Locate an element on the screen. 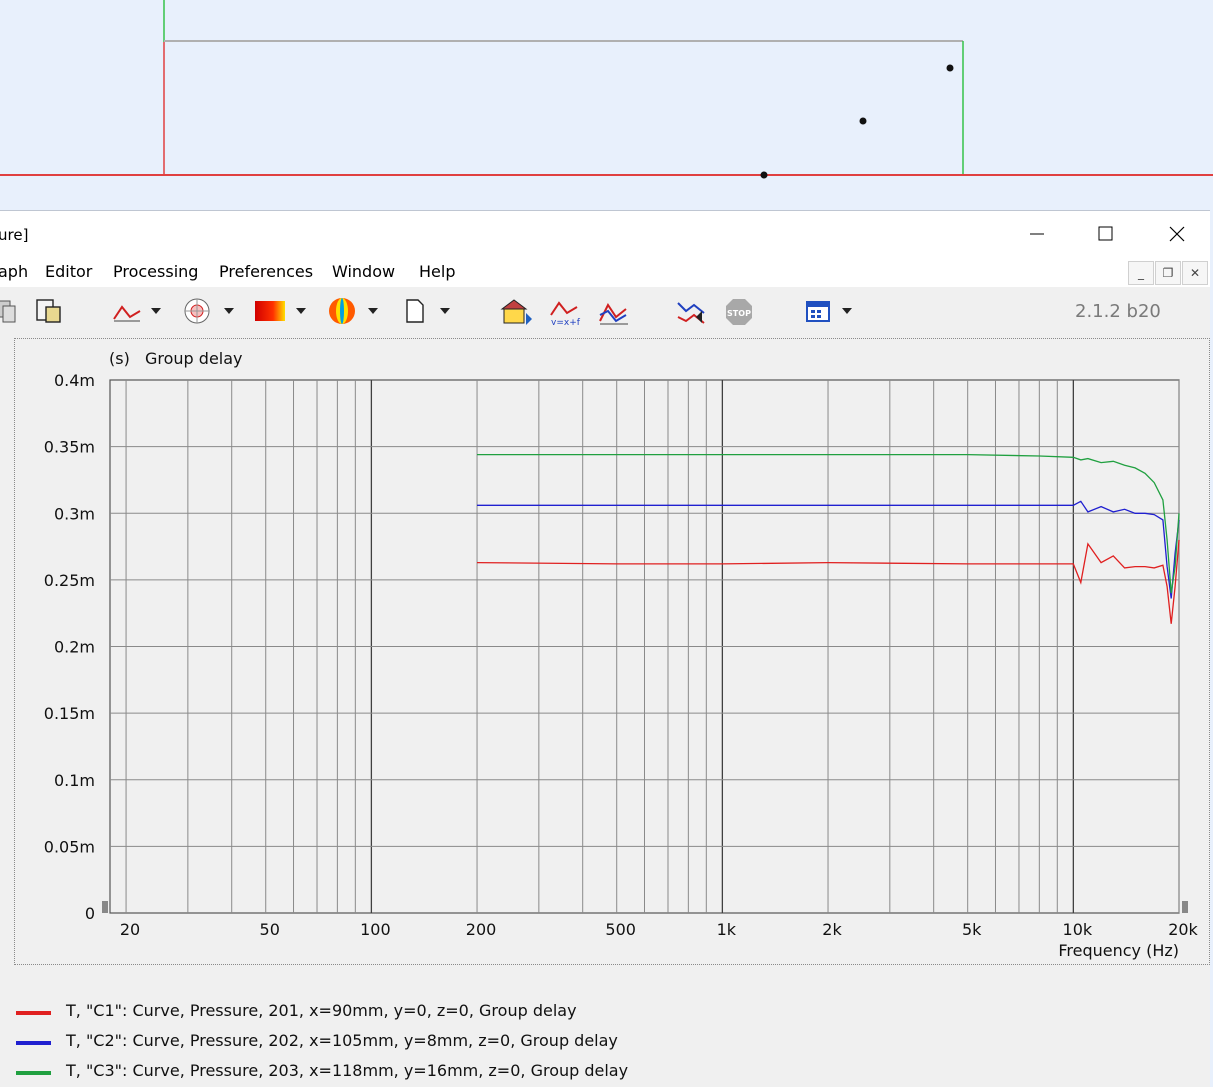 This screenshot has height=1087, width=1213. x-tick-label: 50 is located at coordinates (270, 929).